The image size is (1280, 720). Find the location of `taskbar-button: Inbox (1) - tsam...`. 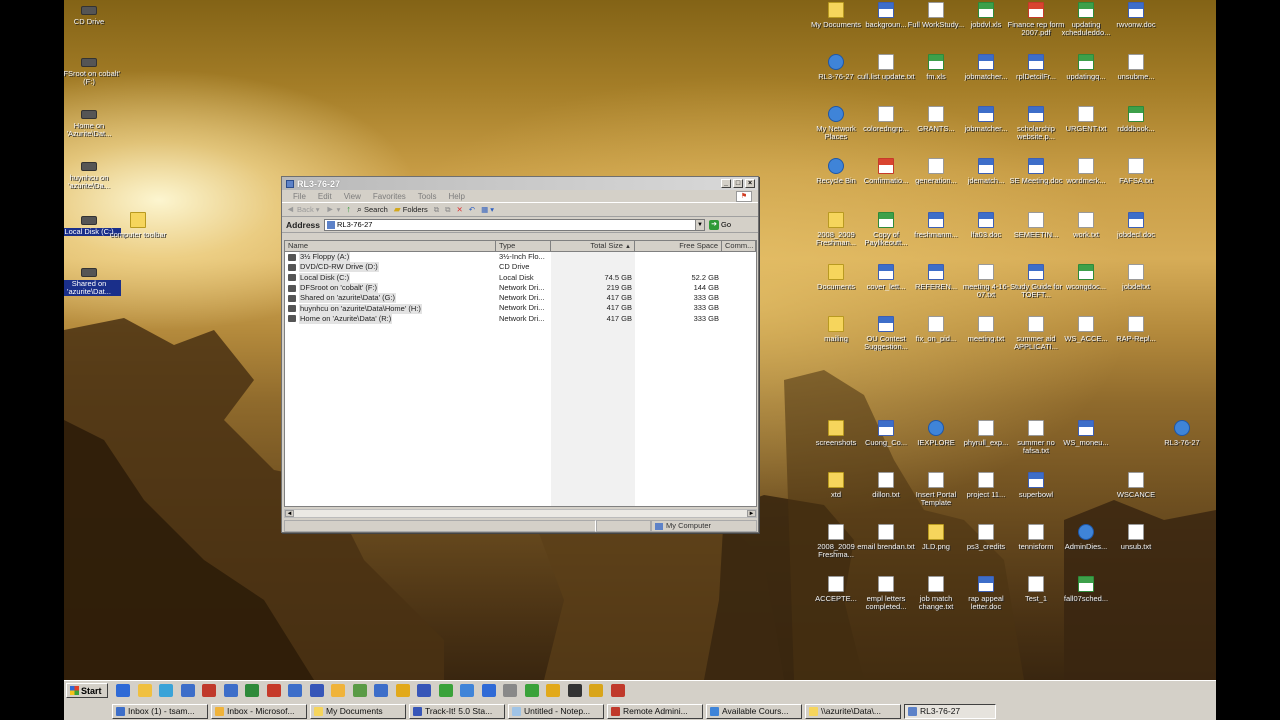

taskbar-button: Inbox (1) - tsam... is located at coordinates (160, 711).